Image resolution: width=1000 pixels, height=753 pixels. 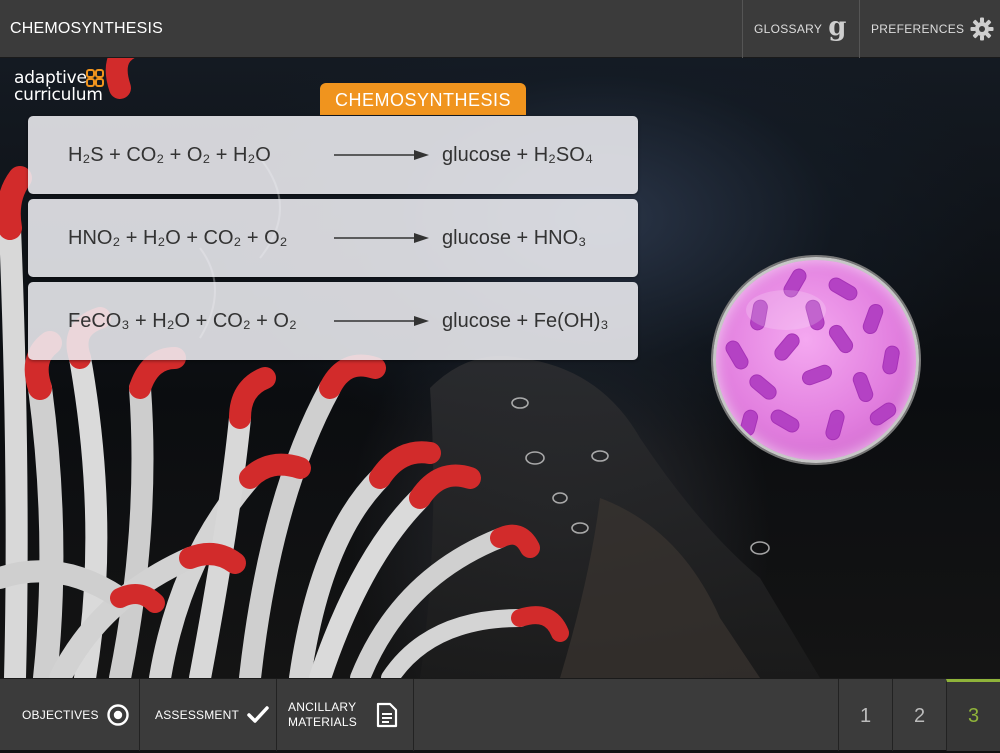 I want to click on equation-products: glucose + Fe(OH)₃, so click(x=525, y=321).